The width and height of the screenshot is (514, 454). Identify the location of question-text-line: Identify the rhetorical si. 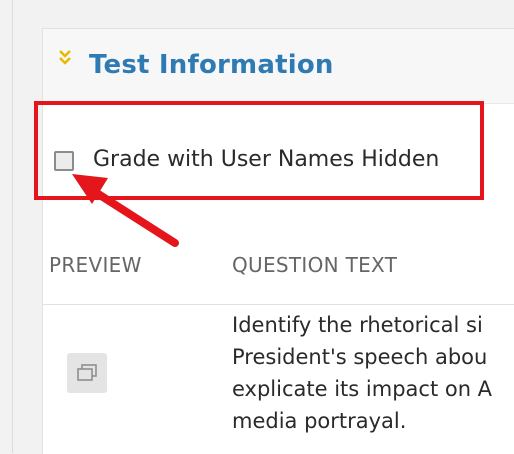
(357, 325).